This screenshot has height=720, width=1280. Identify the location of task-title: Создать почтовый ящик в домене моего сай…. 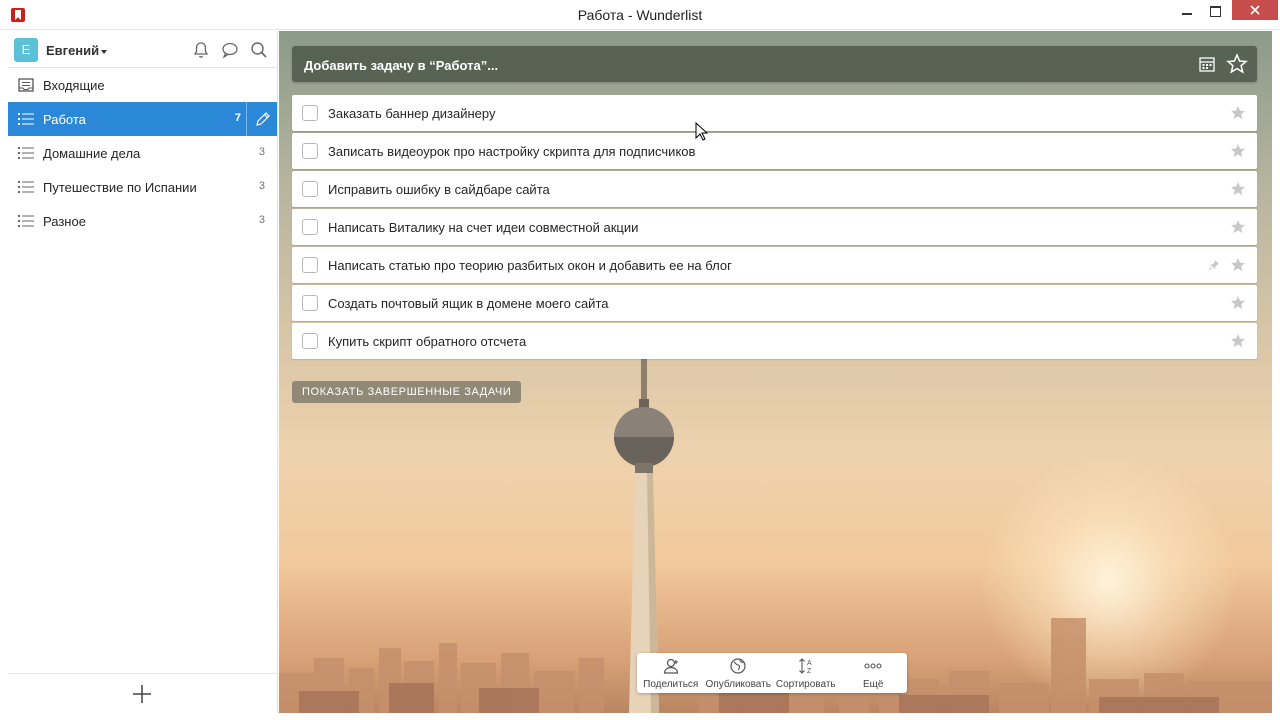
(468, 303).